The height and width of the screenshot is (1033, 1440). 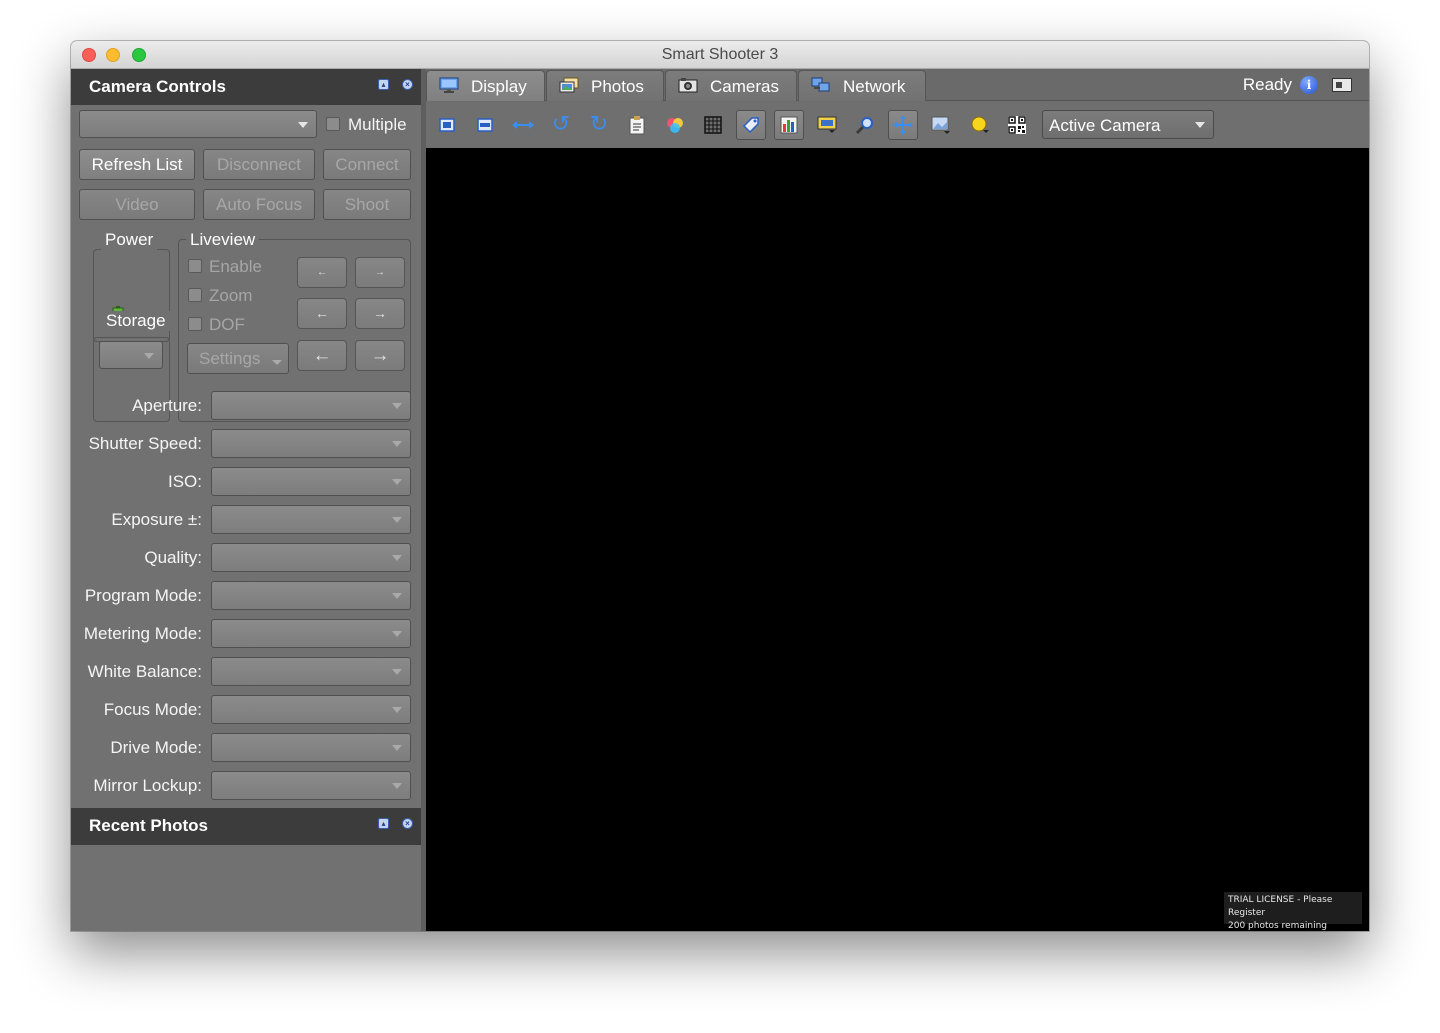 What do you see at coordinates (311, 405) in the screenshot?
I see `aperture-select` at bounding box center [311, 405].